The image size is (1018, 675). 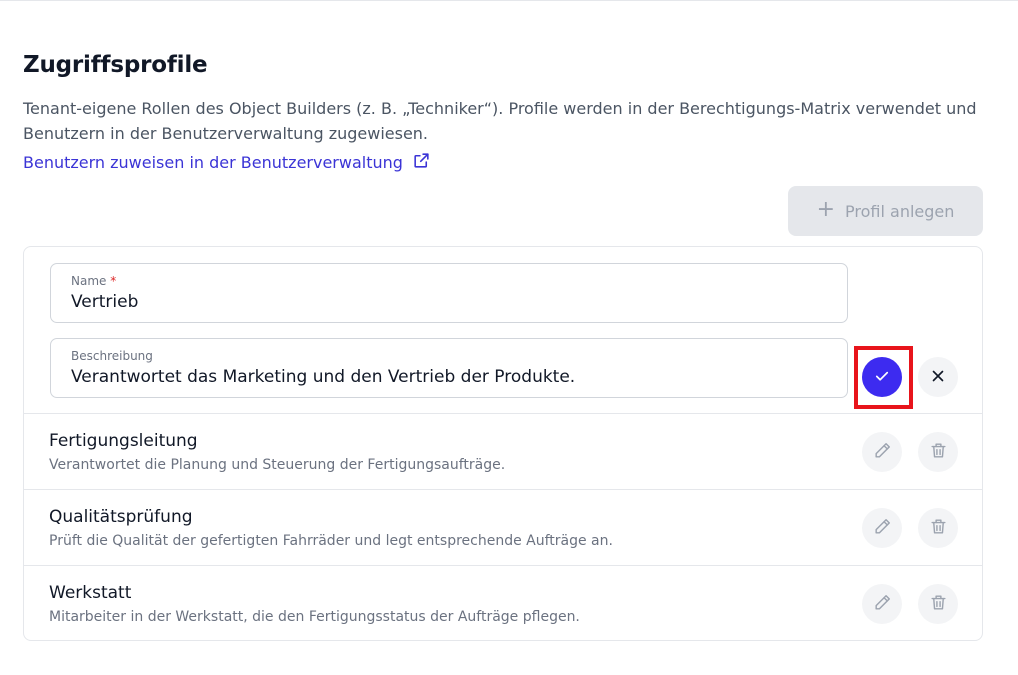 I want to click on description-field-label: Beschreibung, so click(x=112, y=356).